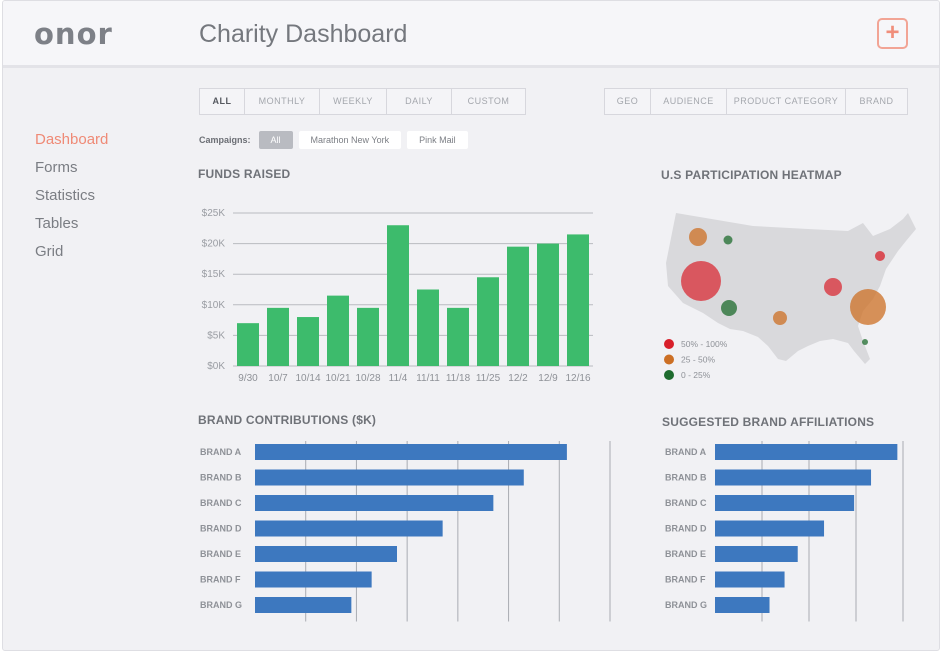  Describe the element at coordinates (71, 227) in the screenshot. I see `sidebar-item-tables: Tables` at that location.